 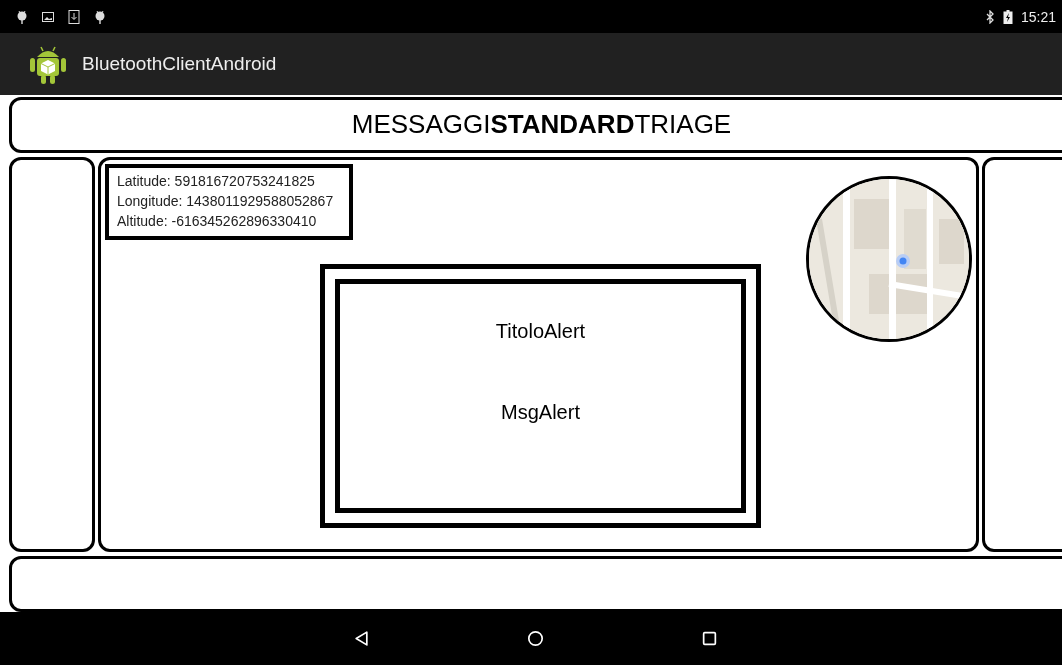 What do you see at coordinates (217, 221) in the screenshot?
I see `coordinate-text: Altitude: -616345262896330410` at bounding box center [217, 221].